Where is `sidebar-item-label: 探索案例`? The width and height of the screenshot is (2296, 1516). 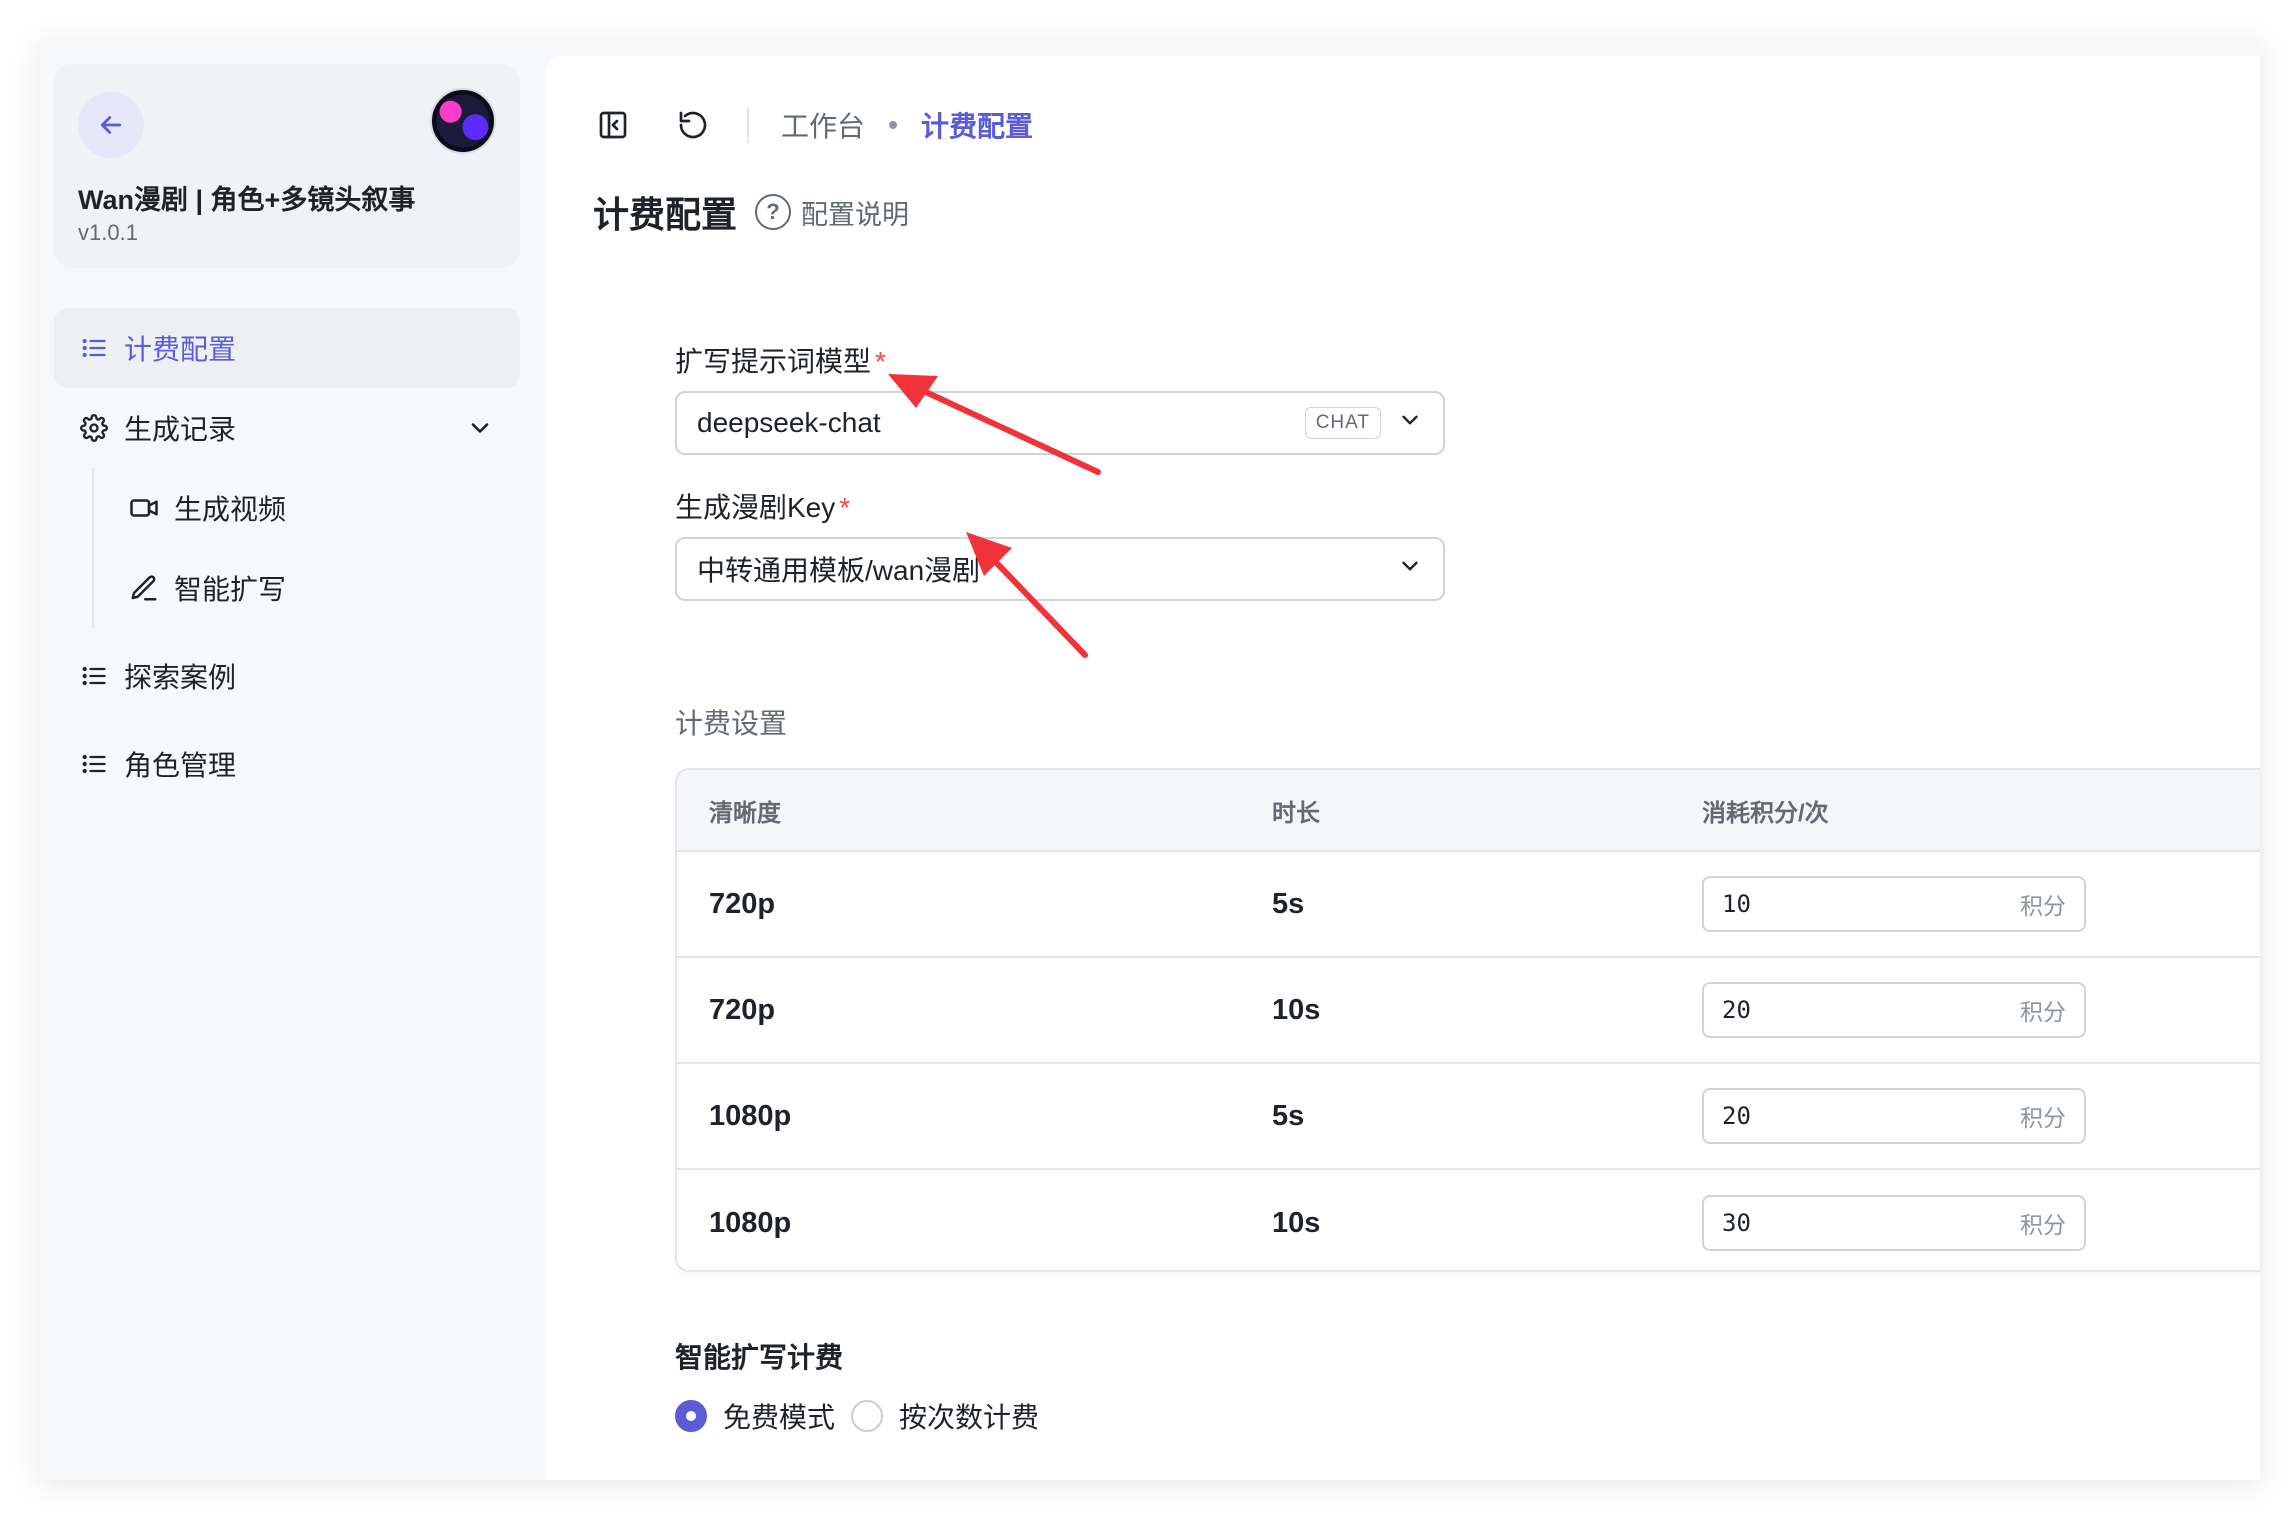 sidebar-item-label: 探索案例 is located at coordinates (180, 677).